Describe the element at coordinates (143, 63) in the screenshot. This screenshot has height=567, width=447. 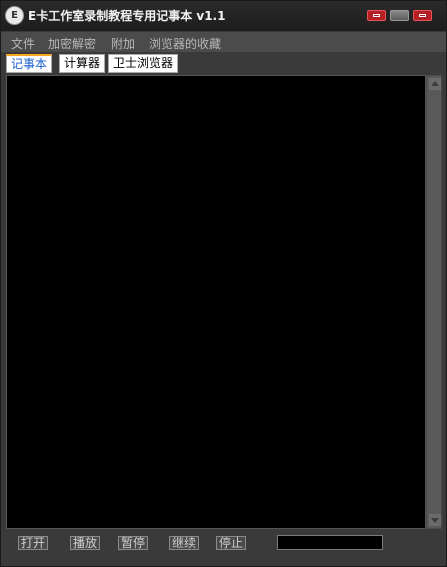
I see `tab-browser: 卫士浏览器` at that location.